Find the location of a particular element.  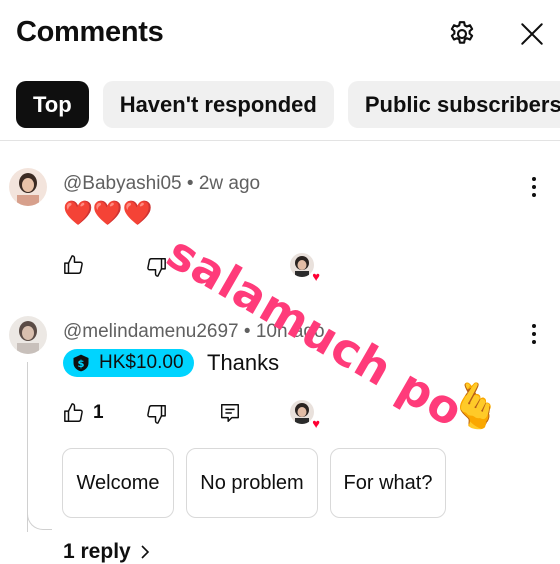

comment-text: ❤️❤️❤️ is located at coordinates (108, 213).